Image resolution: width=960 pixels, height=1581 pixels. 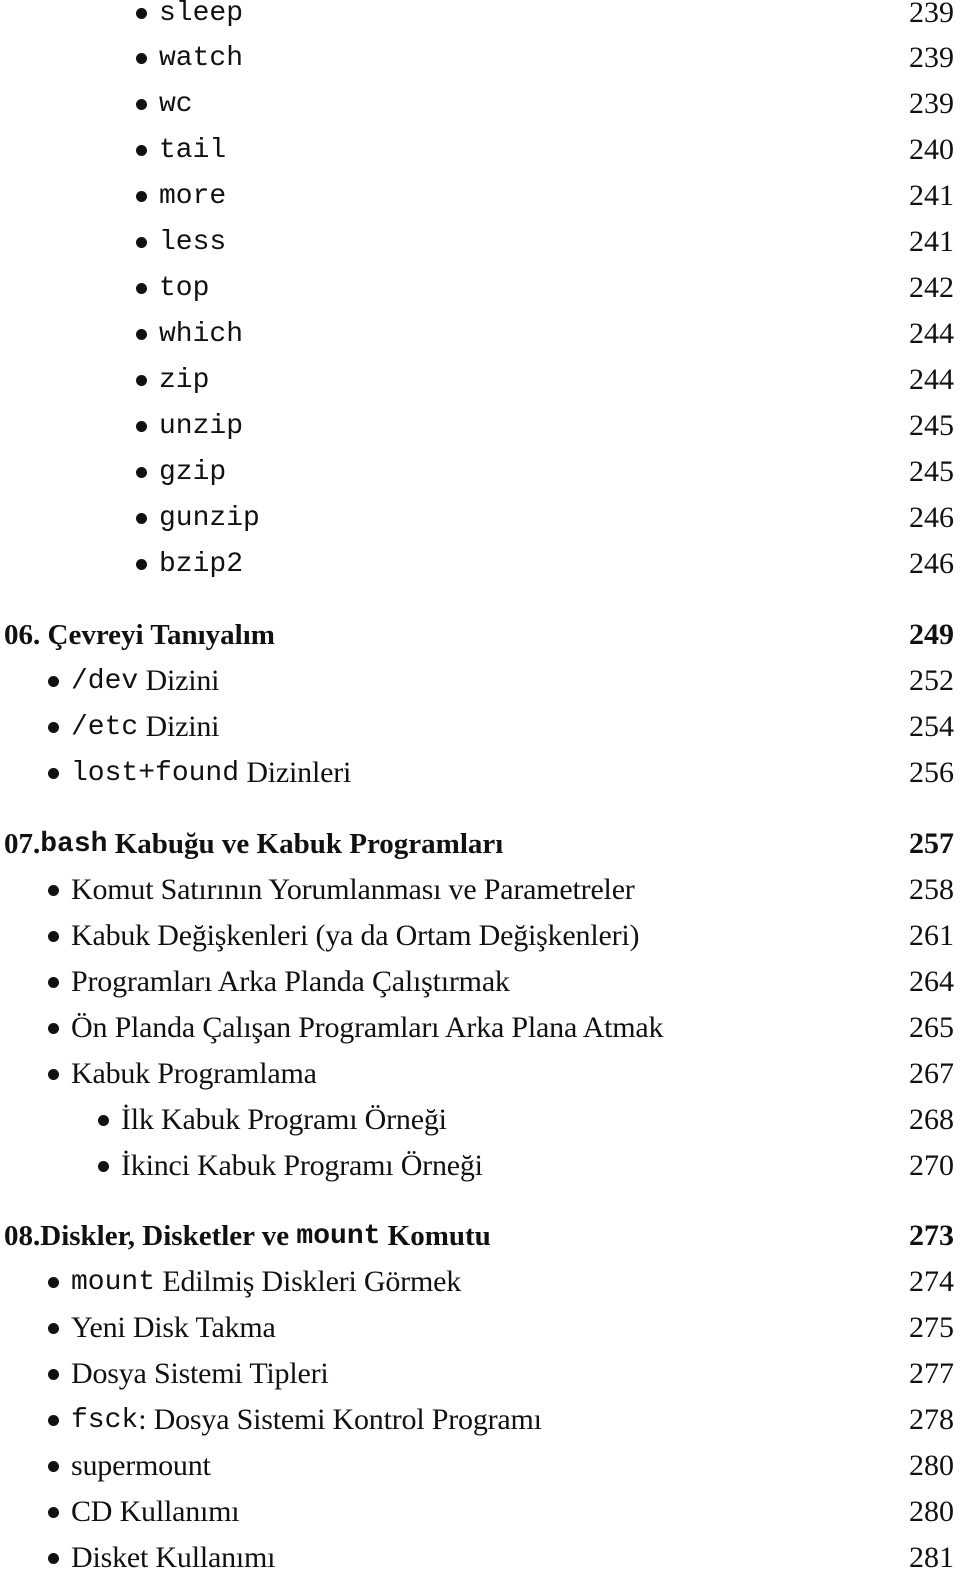 I want to click on toc-entry: top 242, so click(x=480, y=288).